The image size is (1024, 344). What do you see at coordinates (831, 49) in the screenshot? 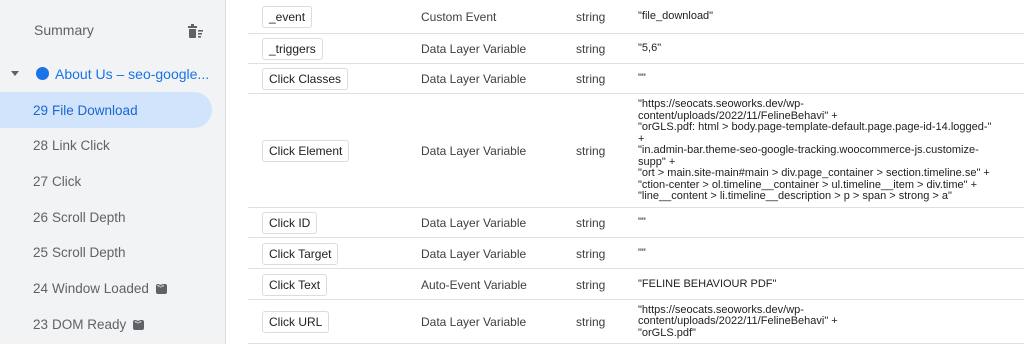
I see `variable-value: "5,6"` at bounding box center [831, 49].